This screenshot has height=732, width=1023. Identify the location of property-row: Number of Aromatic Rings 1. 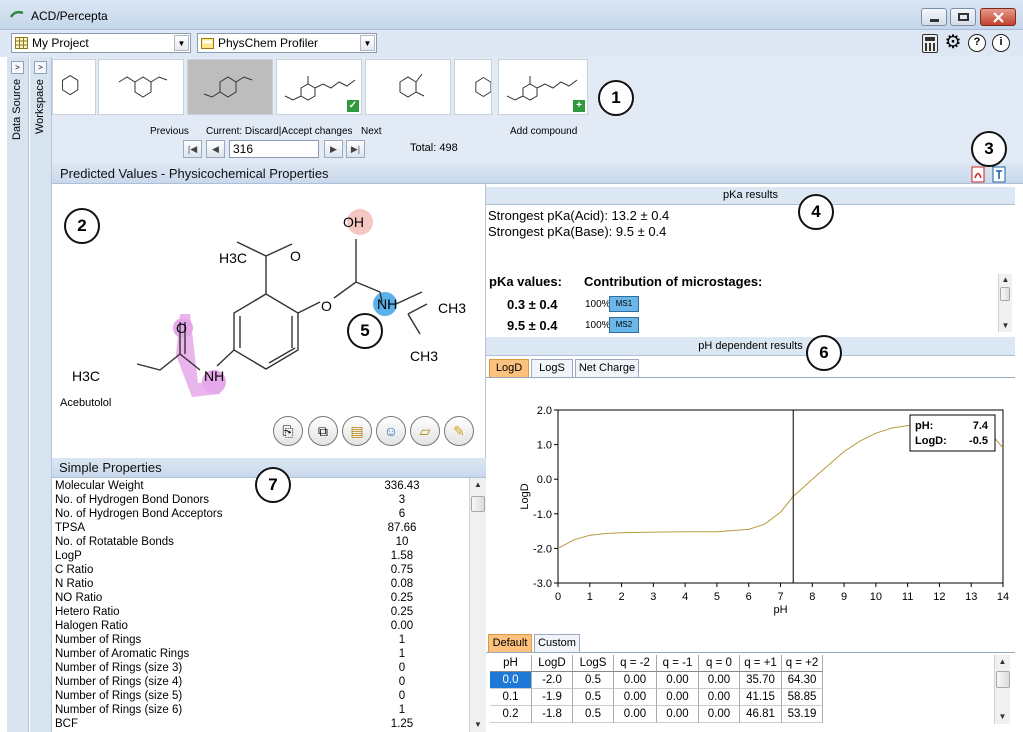
(260, 654).